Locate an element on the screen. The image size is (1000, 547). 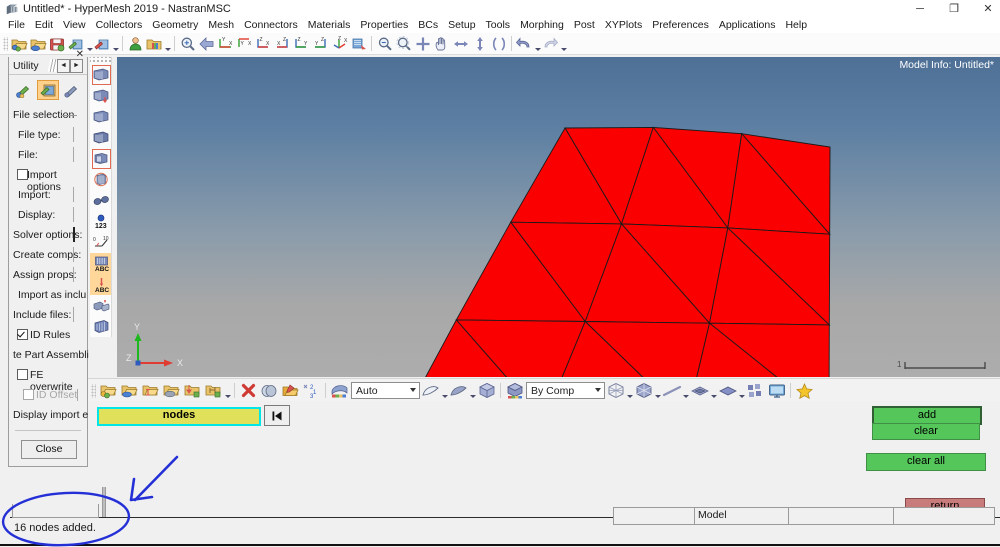
chevron-down-icon is located at coordinates (598, 390).